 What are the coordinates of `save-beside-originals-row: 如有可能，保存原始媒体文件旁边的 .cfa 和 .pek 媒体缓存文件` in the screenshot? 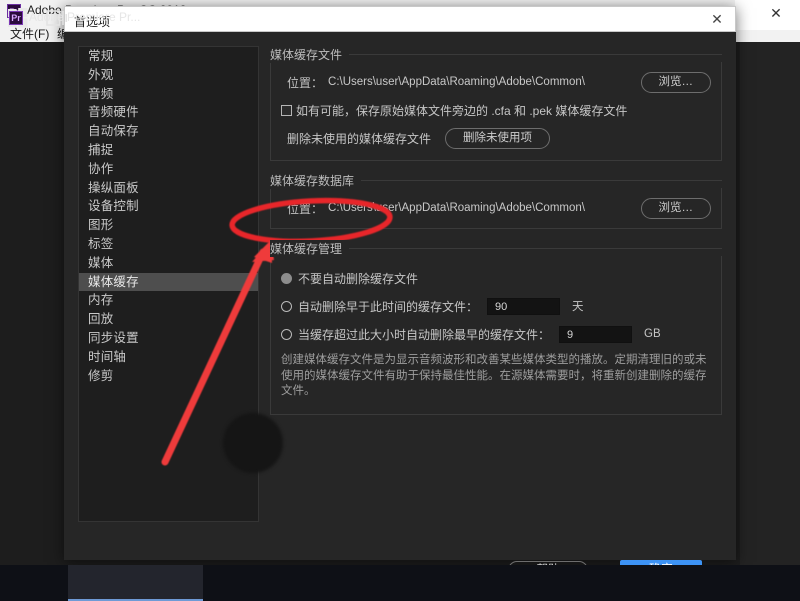 It's located at (496, 110).